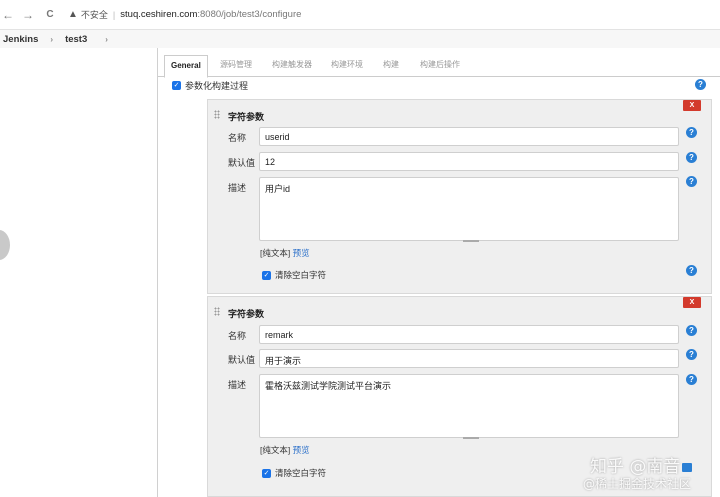 This screenshot has height=497, width=720. What do you see at coordinates (28, 15) in the screenshot?
I see `forward-arrow-icon: →` at bounding box center [28, 15].